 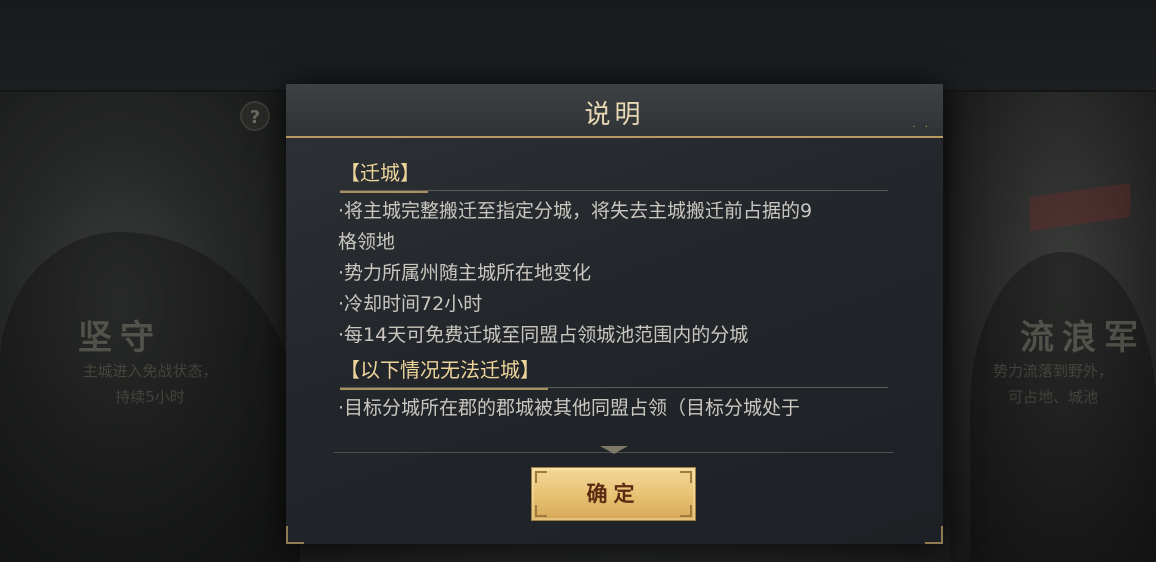 I want to click on section-heading-restrictions: 【以下情况无法迁城】, so click(x=617, y=372).